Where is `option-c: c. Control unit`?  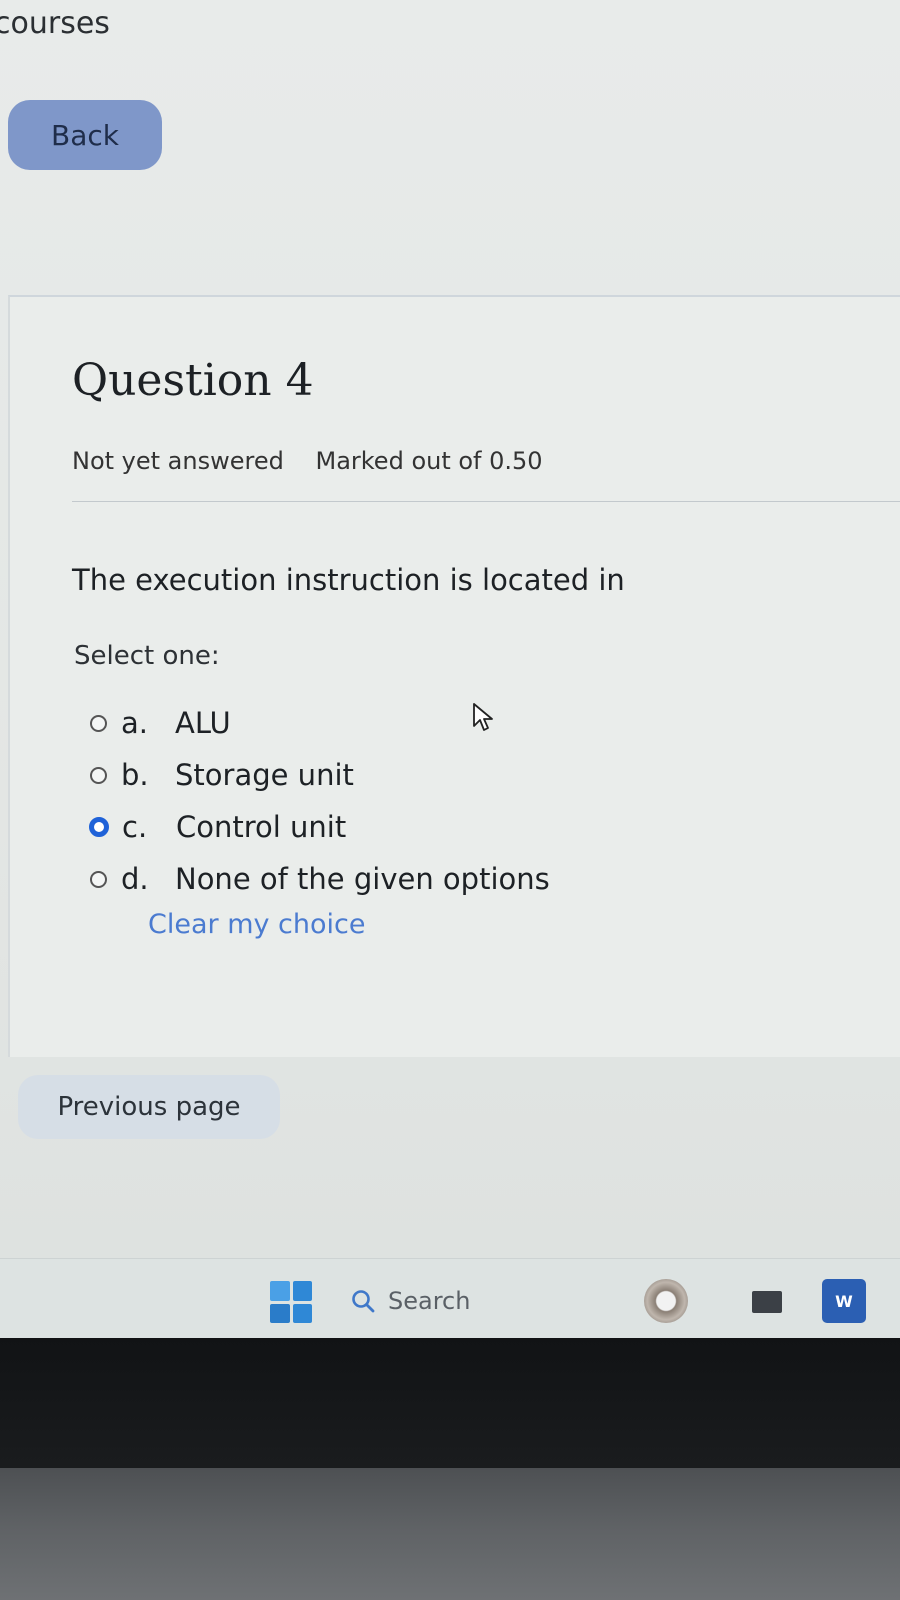 option-c: c. Control unit is located at coordinates (319, 827).